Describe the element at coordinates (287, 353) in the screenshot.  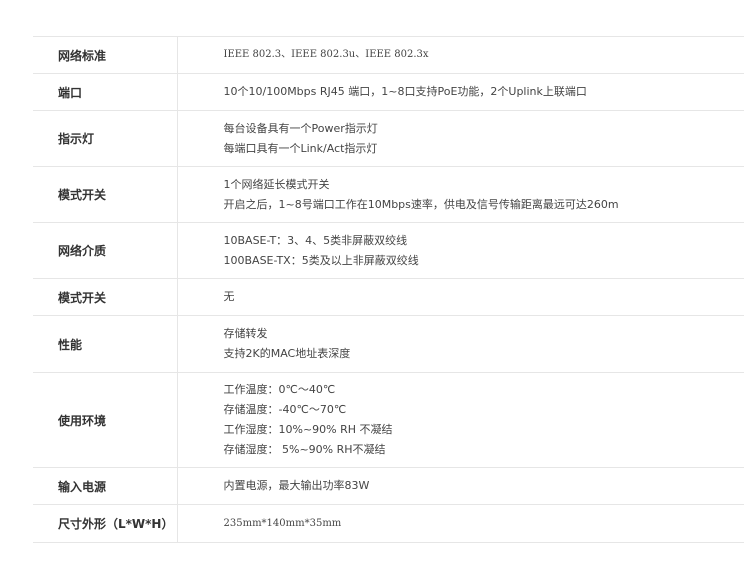
I see `spec-value-line: 支持2K的MAC地址表深度` at that location.